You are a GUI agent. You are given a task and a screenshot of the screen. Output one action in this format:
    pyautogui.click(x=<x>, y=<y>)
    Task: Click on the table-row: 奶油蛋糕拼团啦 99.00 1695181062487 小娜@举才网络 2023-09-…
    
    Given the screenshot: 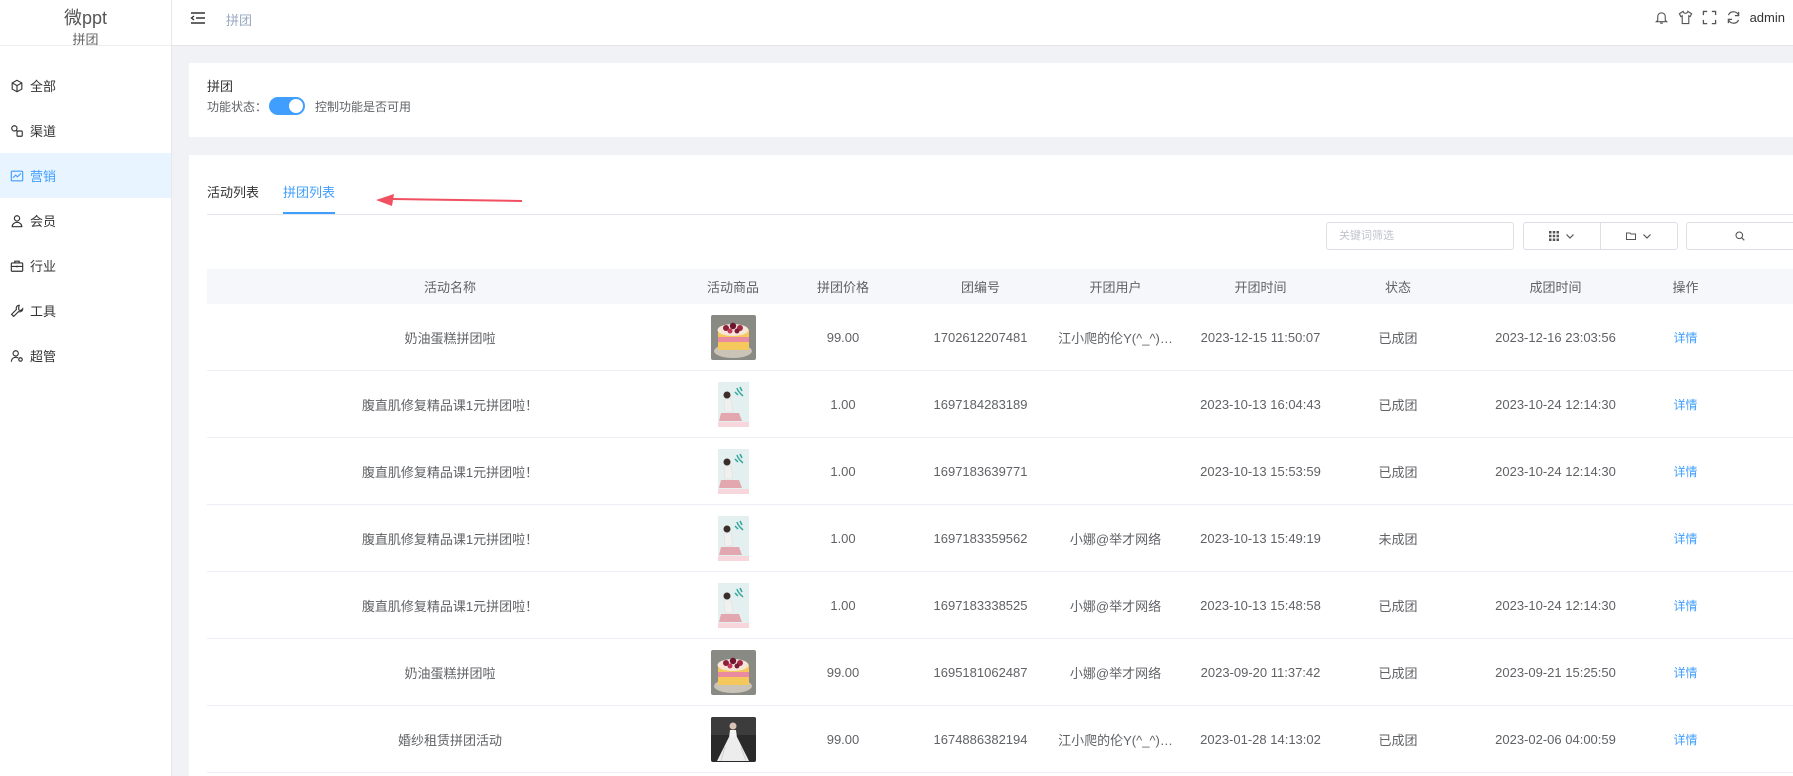 What is the action you would take?
    pyautogui.click(x=1000, y=672)
    